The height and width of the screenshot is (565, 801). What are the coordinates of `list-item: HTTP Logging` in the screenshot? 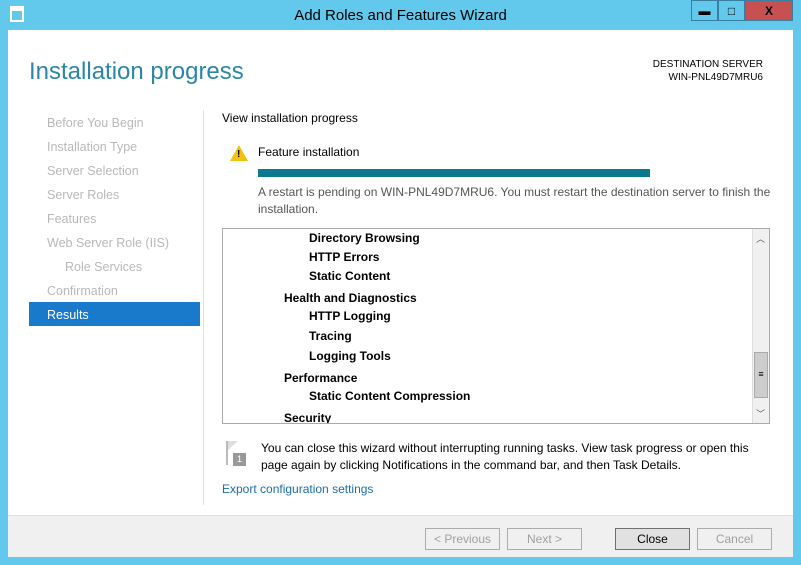 It's located at (350, 316).